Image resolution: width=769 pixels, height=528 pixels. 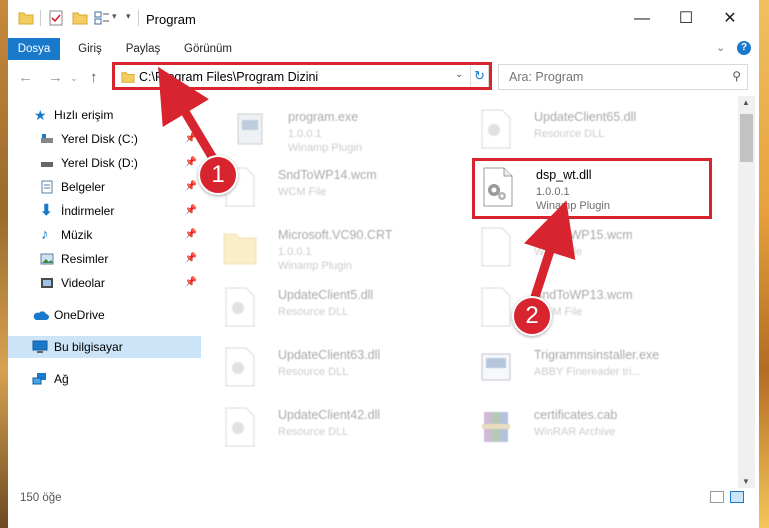 I want to click on file-item: program.exe 1.0.0.1 Winamp Plugin, so click(x=346, y=129).